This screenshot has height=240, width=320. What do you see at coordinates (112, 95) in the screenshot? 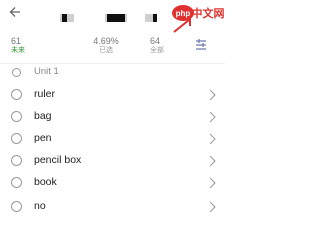
I see `list-item: ruler` at bounding box center [112, 95].